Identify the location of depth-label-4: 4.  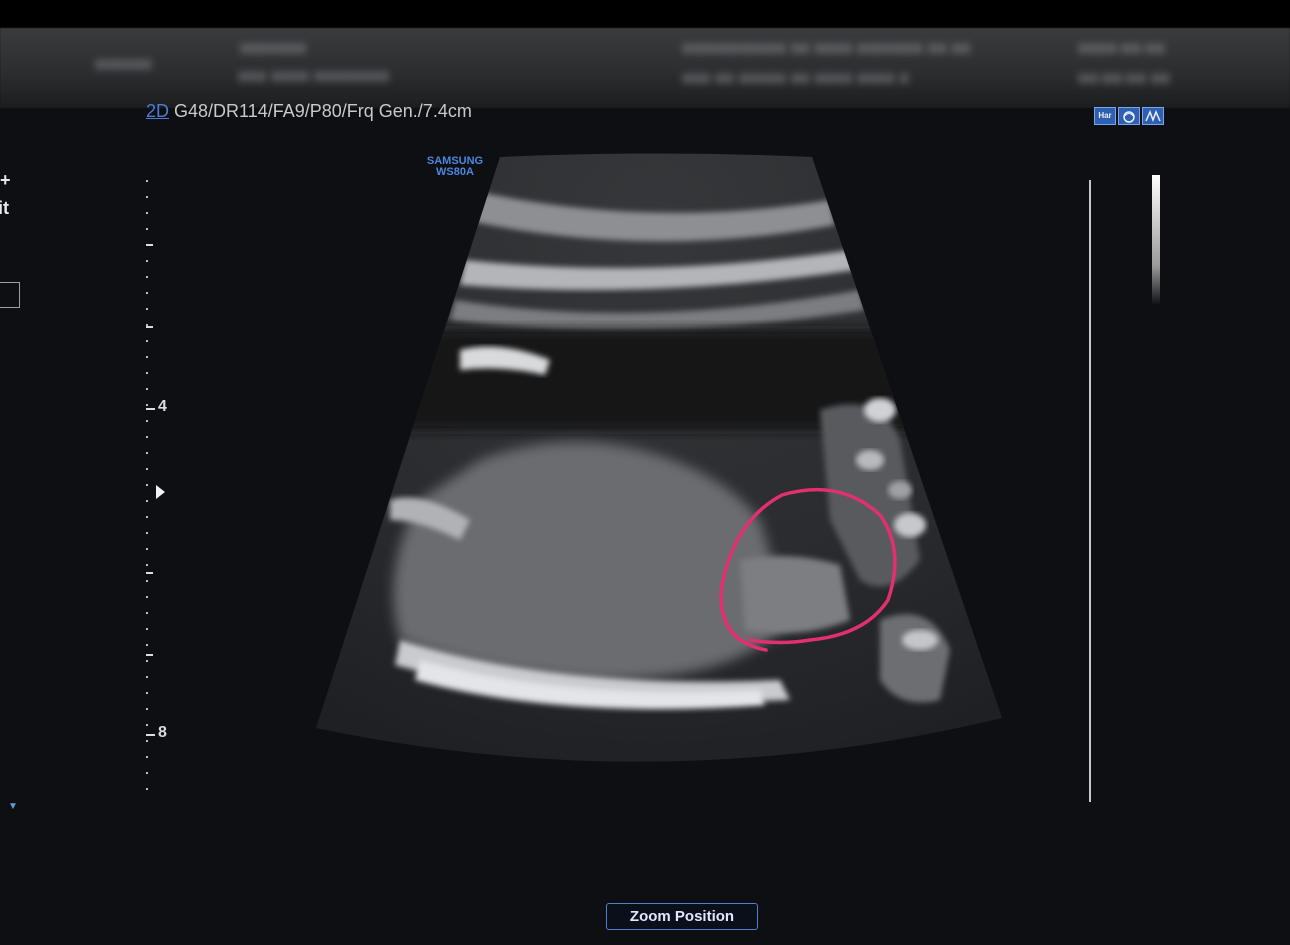
(162, 406).